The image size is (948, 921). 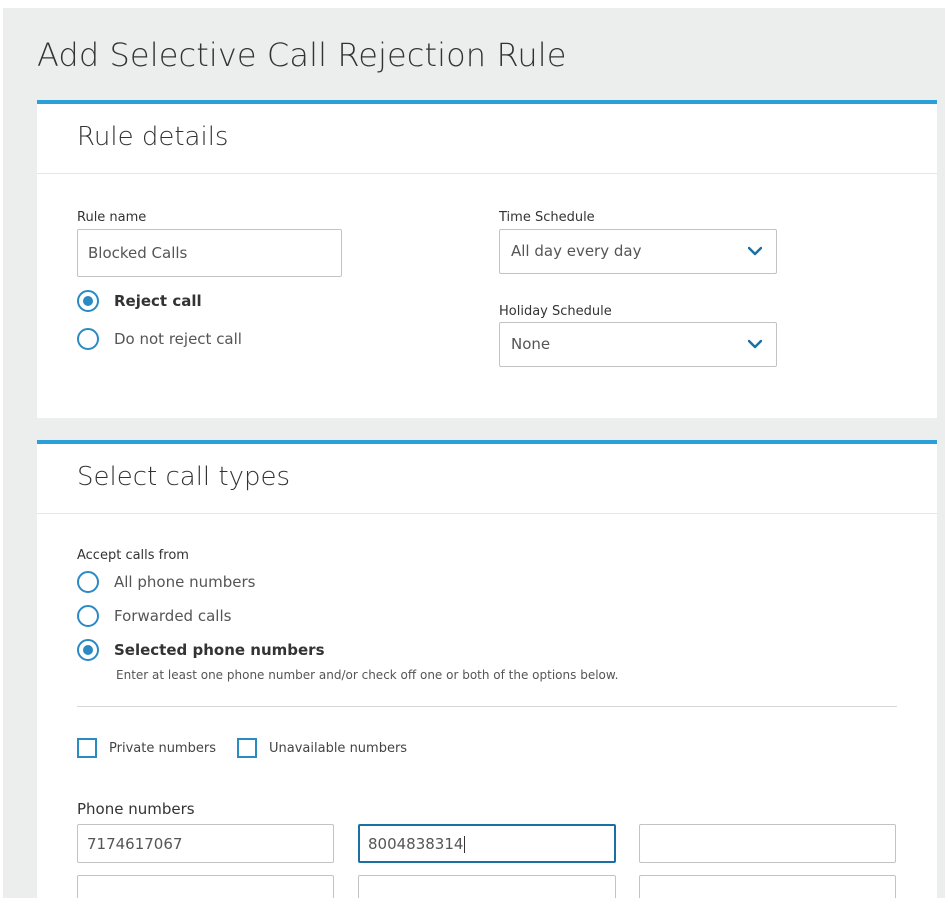 I want to click on all-phone-numbers-option: All phone numbers, so click(x=166, y=582).